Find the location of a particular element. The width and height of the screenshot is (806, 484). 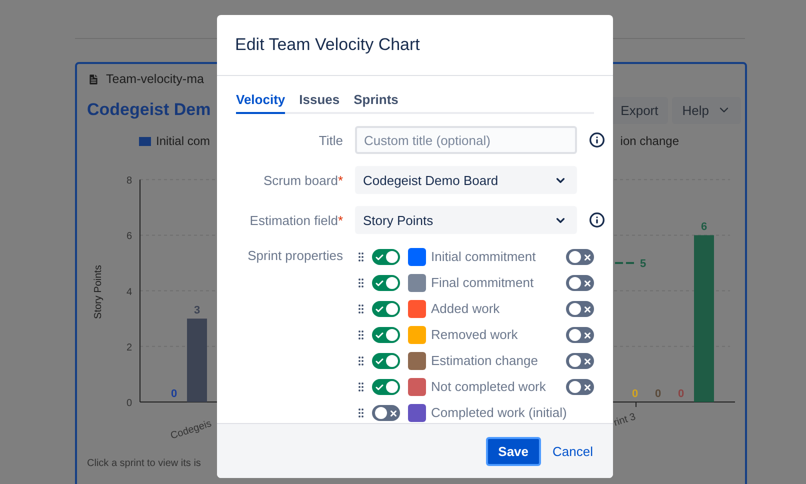

property-label: Added work is located at coordinates (466, 309).